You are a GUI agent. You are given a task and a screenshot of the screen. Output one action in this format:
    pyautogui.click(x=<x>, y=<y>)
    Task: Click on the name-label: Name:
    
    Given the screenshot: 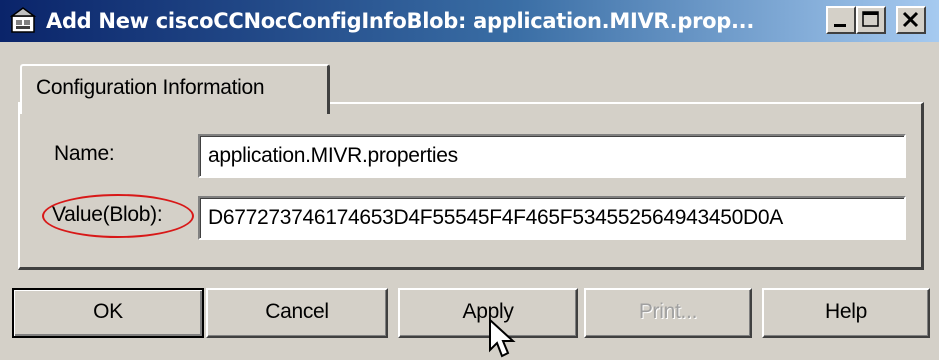 What is the action you would take?
    pyautogui.click(x=84, y=153)
    